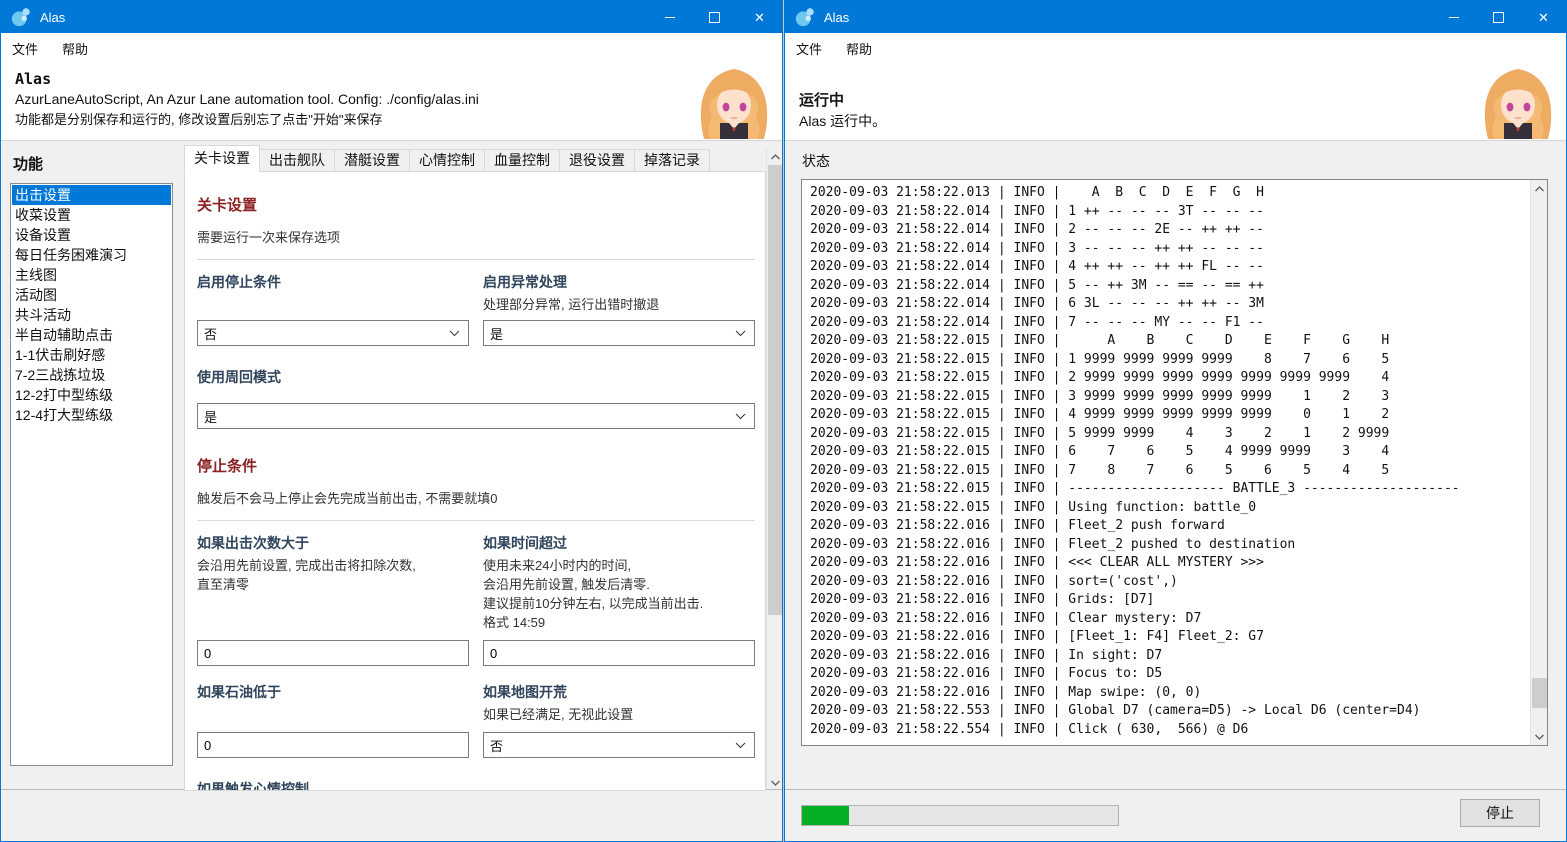 The width and height of the screenshot is (1567, 842). What do you see at coordinates (1500, 813) in the screenshot?
I see `stop-button: 停止` at bounding box center [1500, 813].